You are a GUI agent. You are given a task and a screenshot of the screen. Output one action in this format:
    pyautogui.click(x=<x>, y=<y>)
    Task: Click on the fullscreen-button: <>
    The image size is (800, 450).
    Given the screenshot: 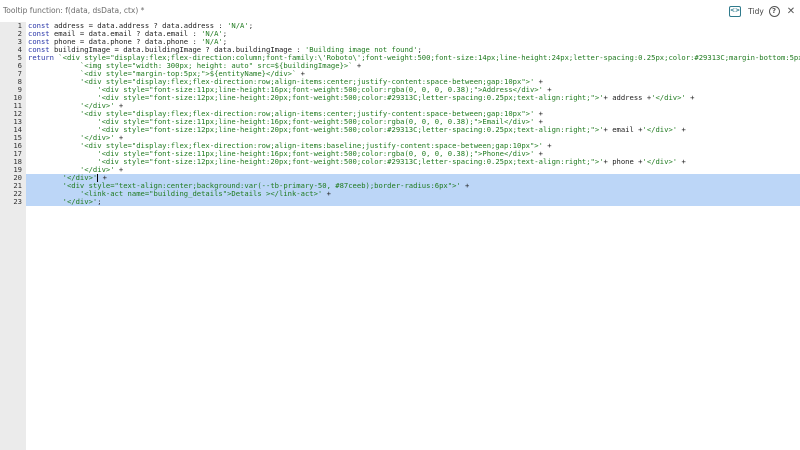 What is the action you would take?
    pyautogui.click(x=735, y=11)
    